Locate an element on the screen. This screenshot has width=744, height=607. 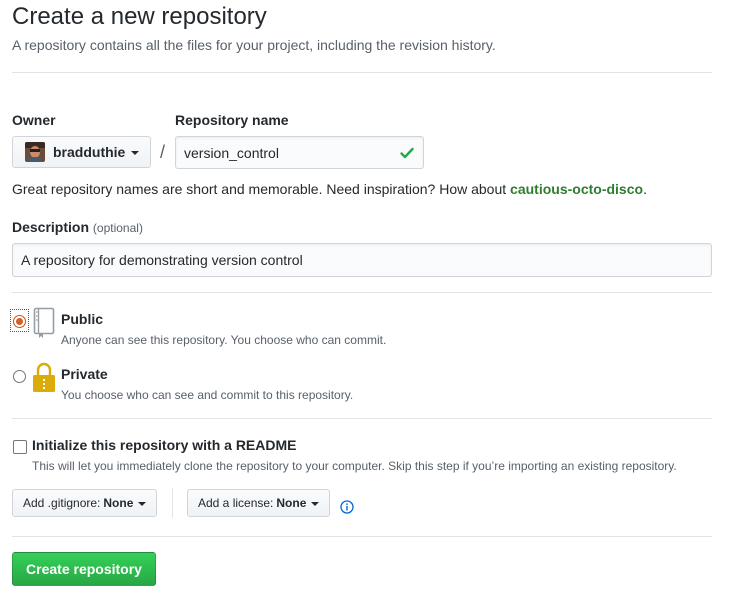
lock-icon is located at coordinates (44, 377).